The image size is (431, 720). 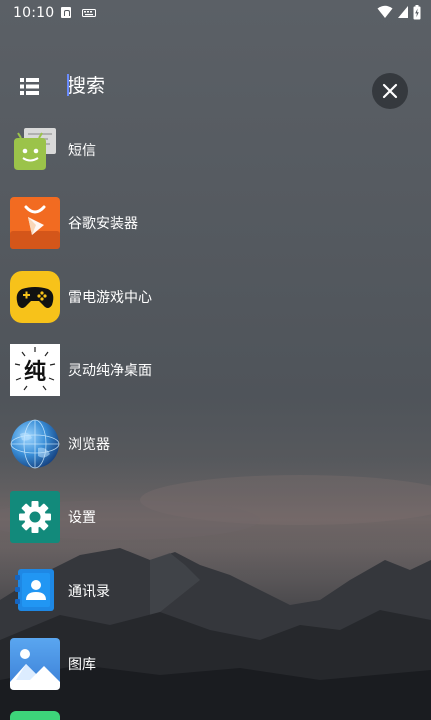 I want to click on status-right-icons, so click(x=399, y=12).